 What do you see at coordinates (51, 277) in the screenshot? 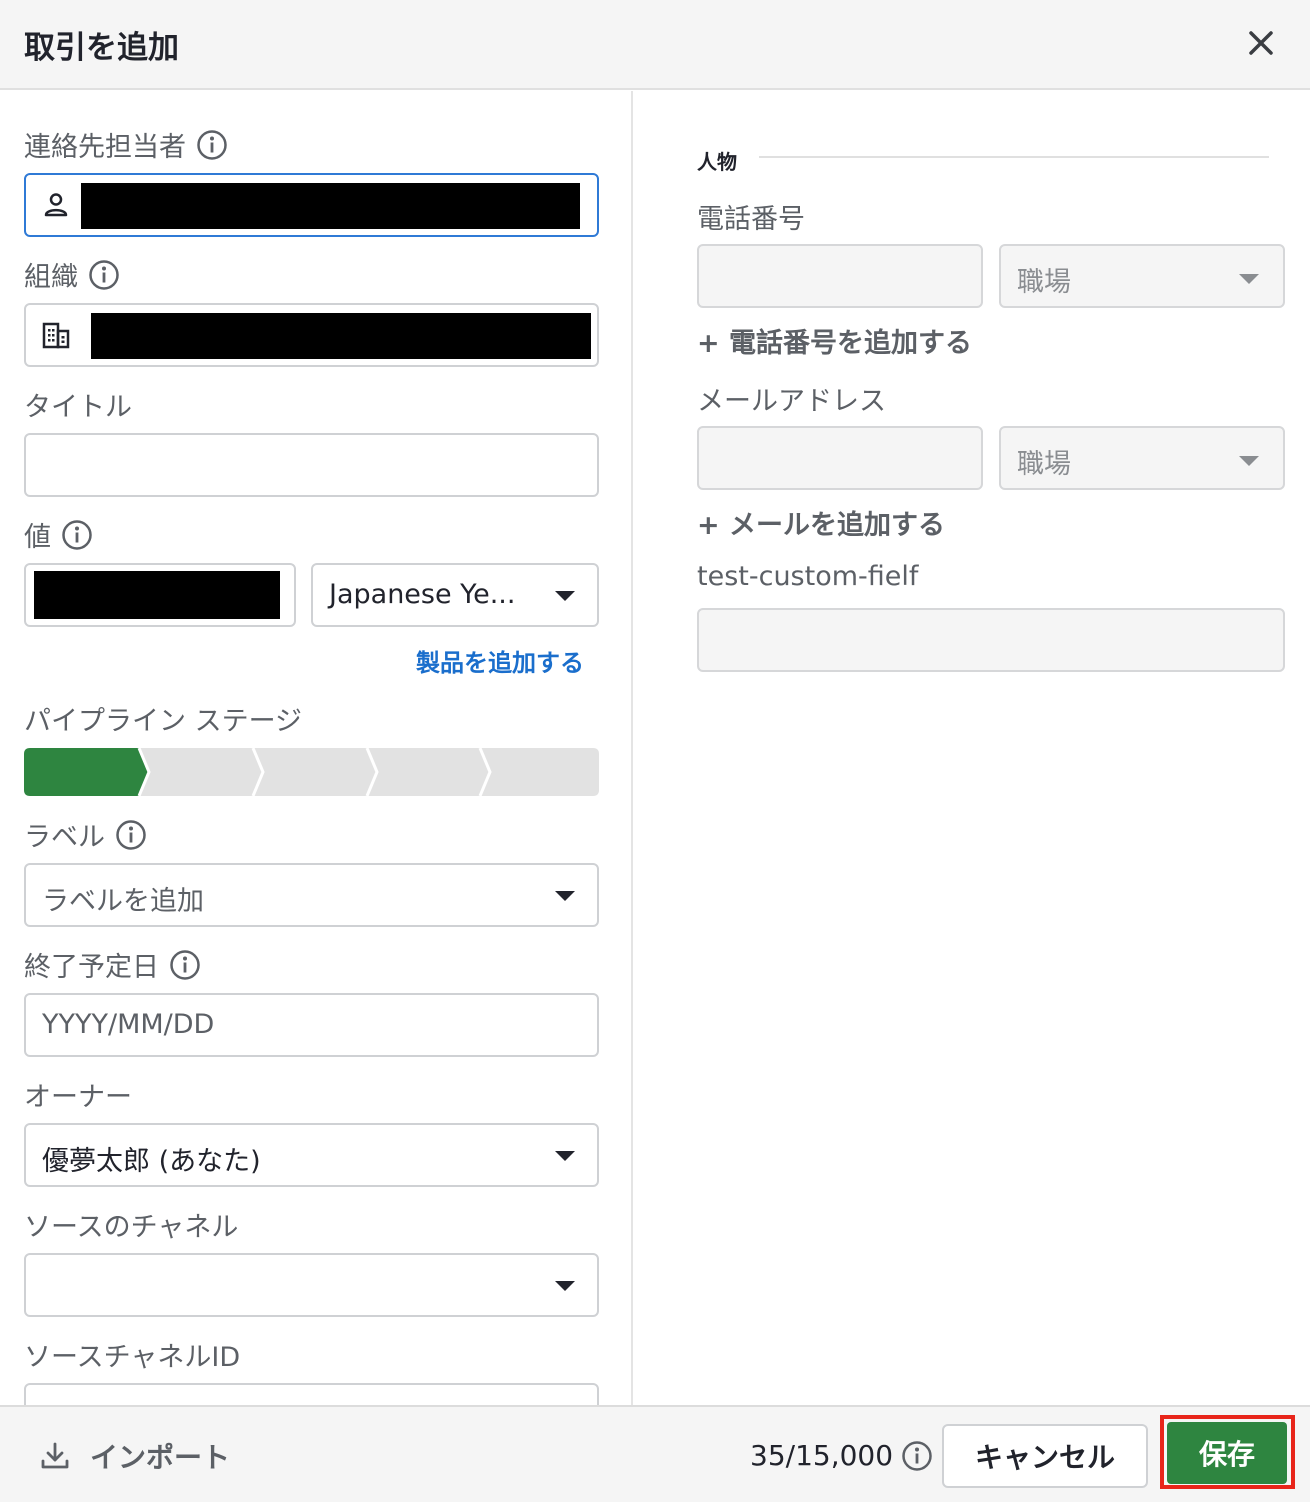
I see `organization-label: 組織` at bounding box center [51, 277].